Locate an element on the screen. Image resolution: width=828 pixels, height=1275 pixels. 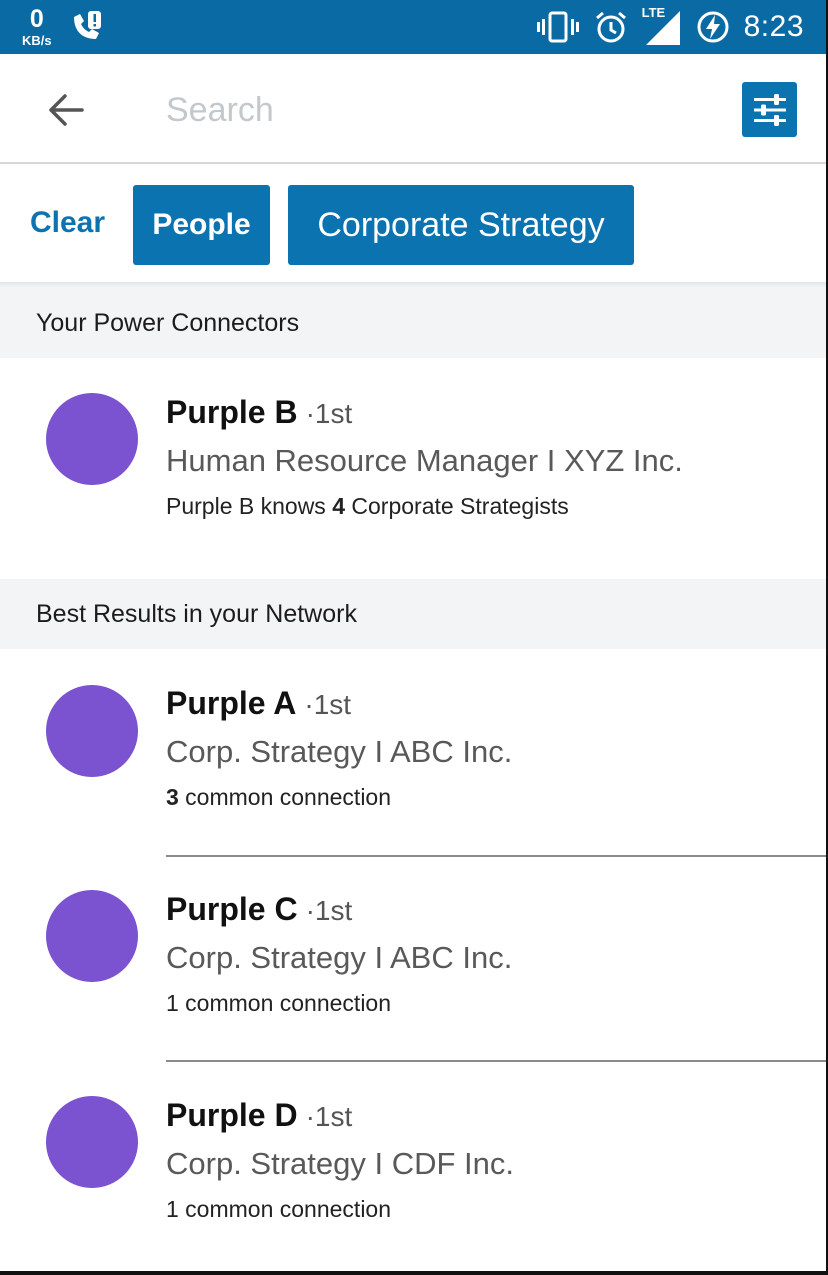
result-name-line: Purple A ·1st is located at coordinates (258, 703).